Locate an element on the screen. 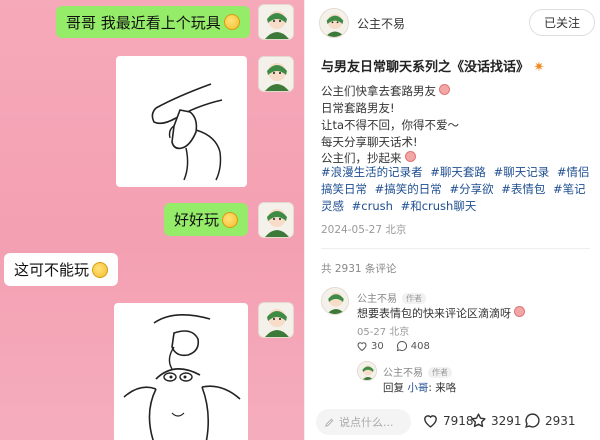 This screenshot has height=440, width=600. chat-text: 这可不能玩 is located at coordinates (52, 270).